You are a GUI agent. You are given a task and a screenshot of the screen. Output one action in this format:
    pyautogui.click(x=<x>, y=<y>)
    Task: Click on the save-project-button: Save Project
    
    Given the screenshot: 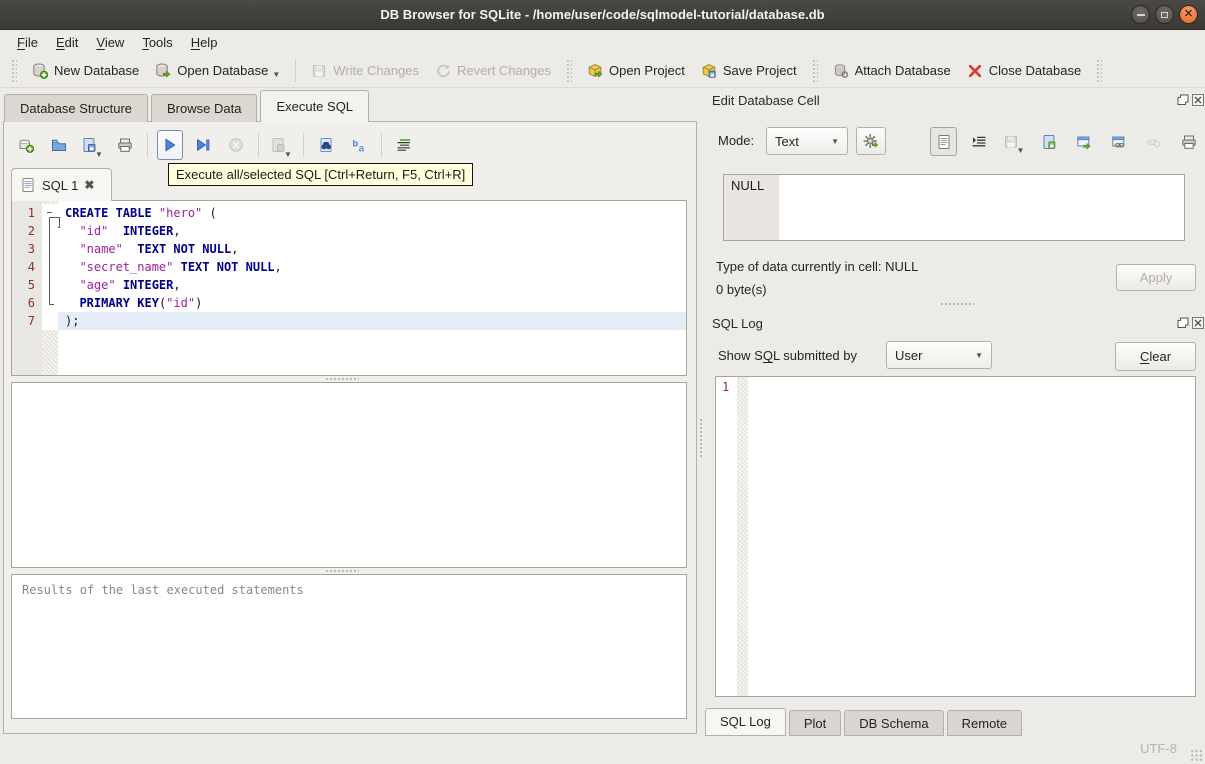 What is the action you would take?
    pyautogui.click(x=749, y=71)
    